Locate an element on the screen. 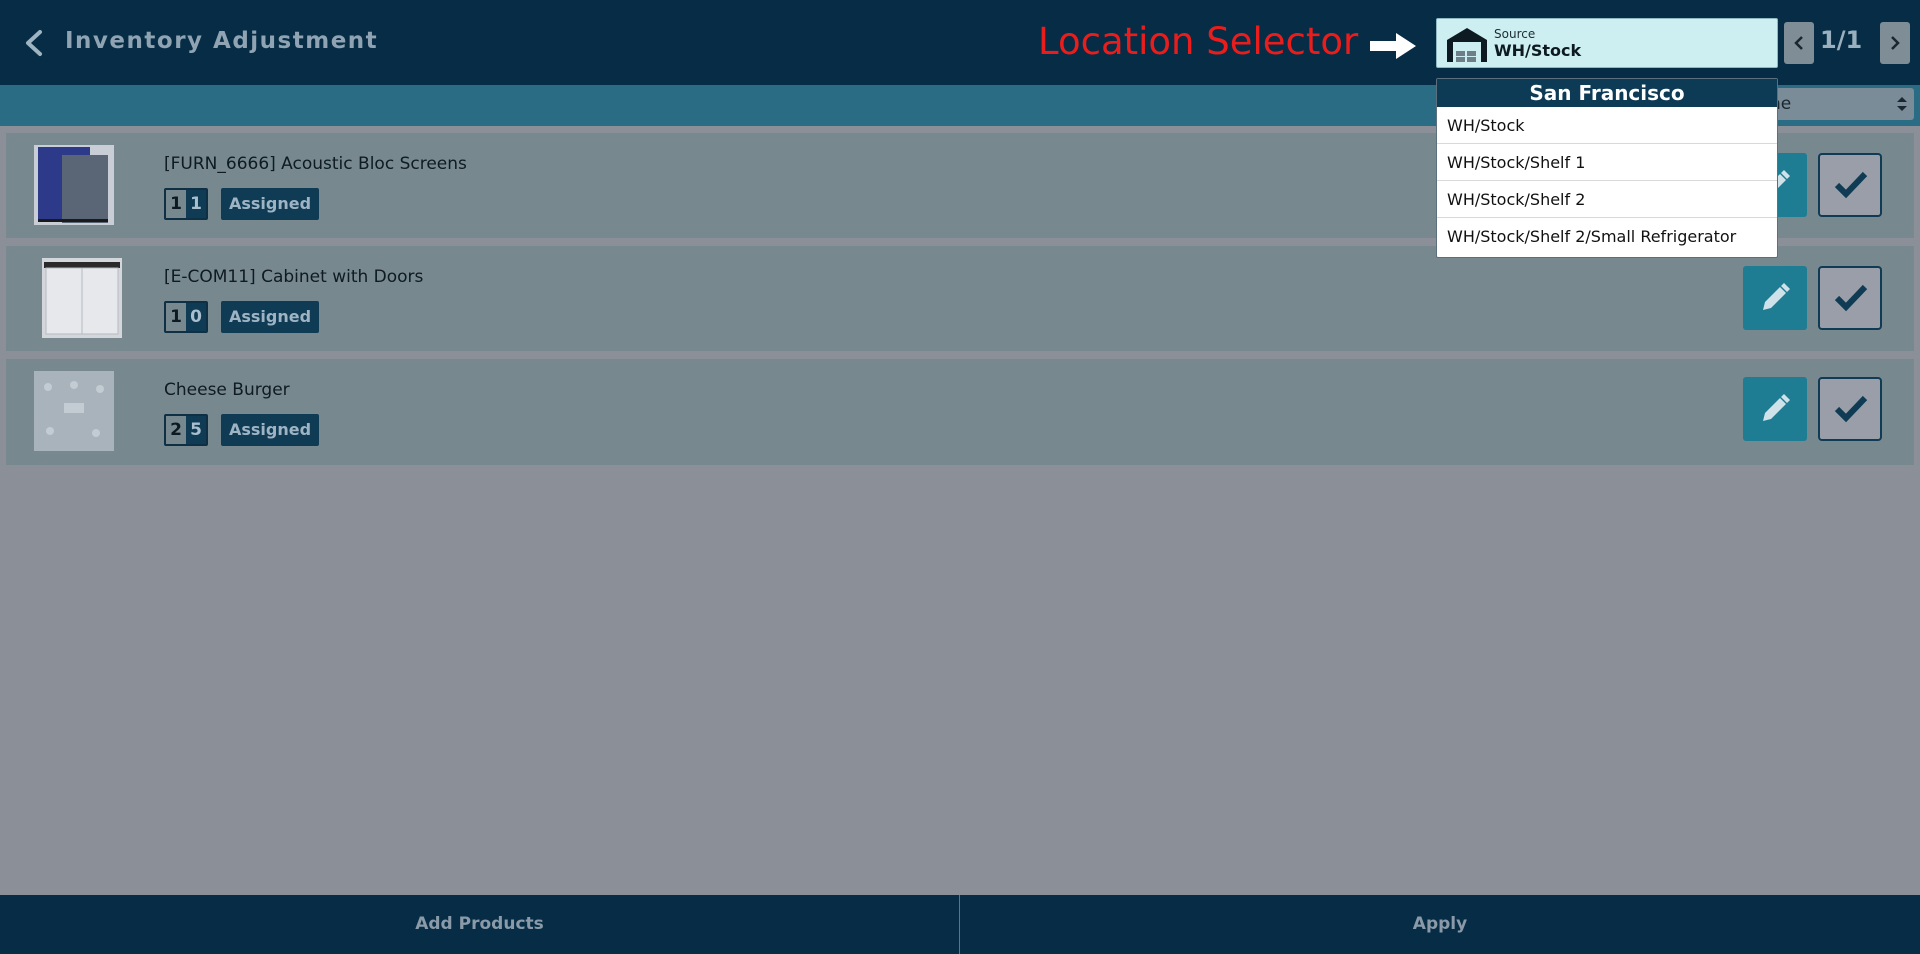 Image resolution: width=1920 pixels, height=954 pixels. product-name: [E-COM11] Cabinet with Doors is located at coordinates (294, 277).